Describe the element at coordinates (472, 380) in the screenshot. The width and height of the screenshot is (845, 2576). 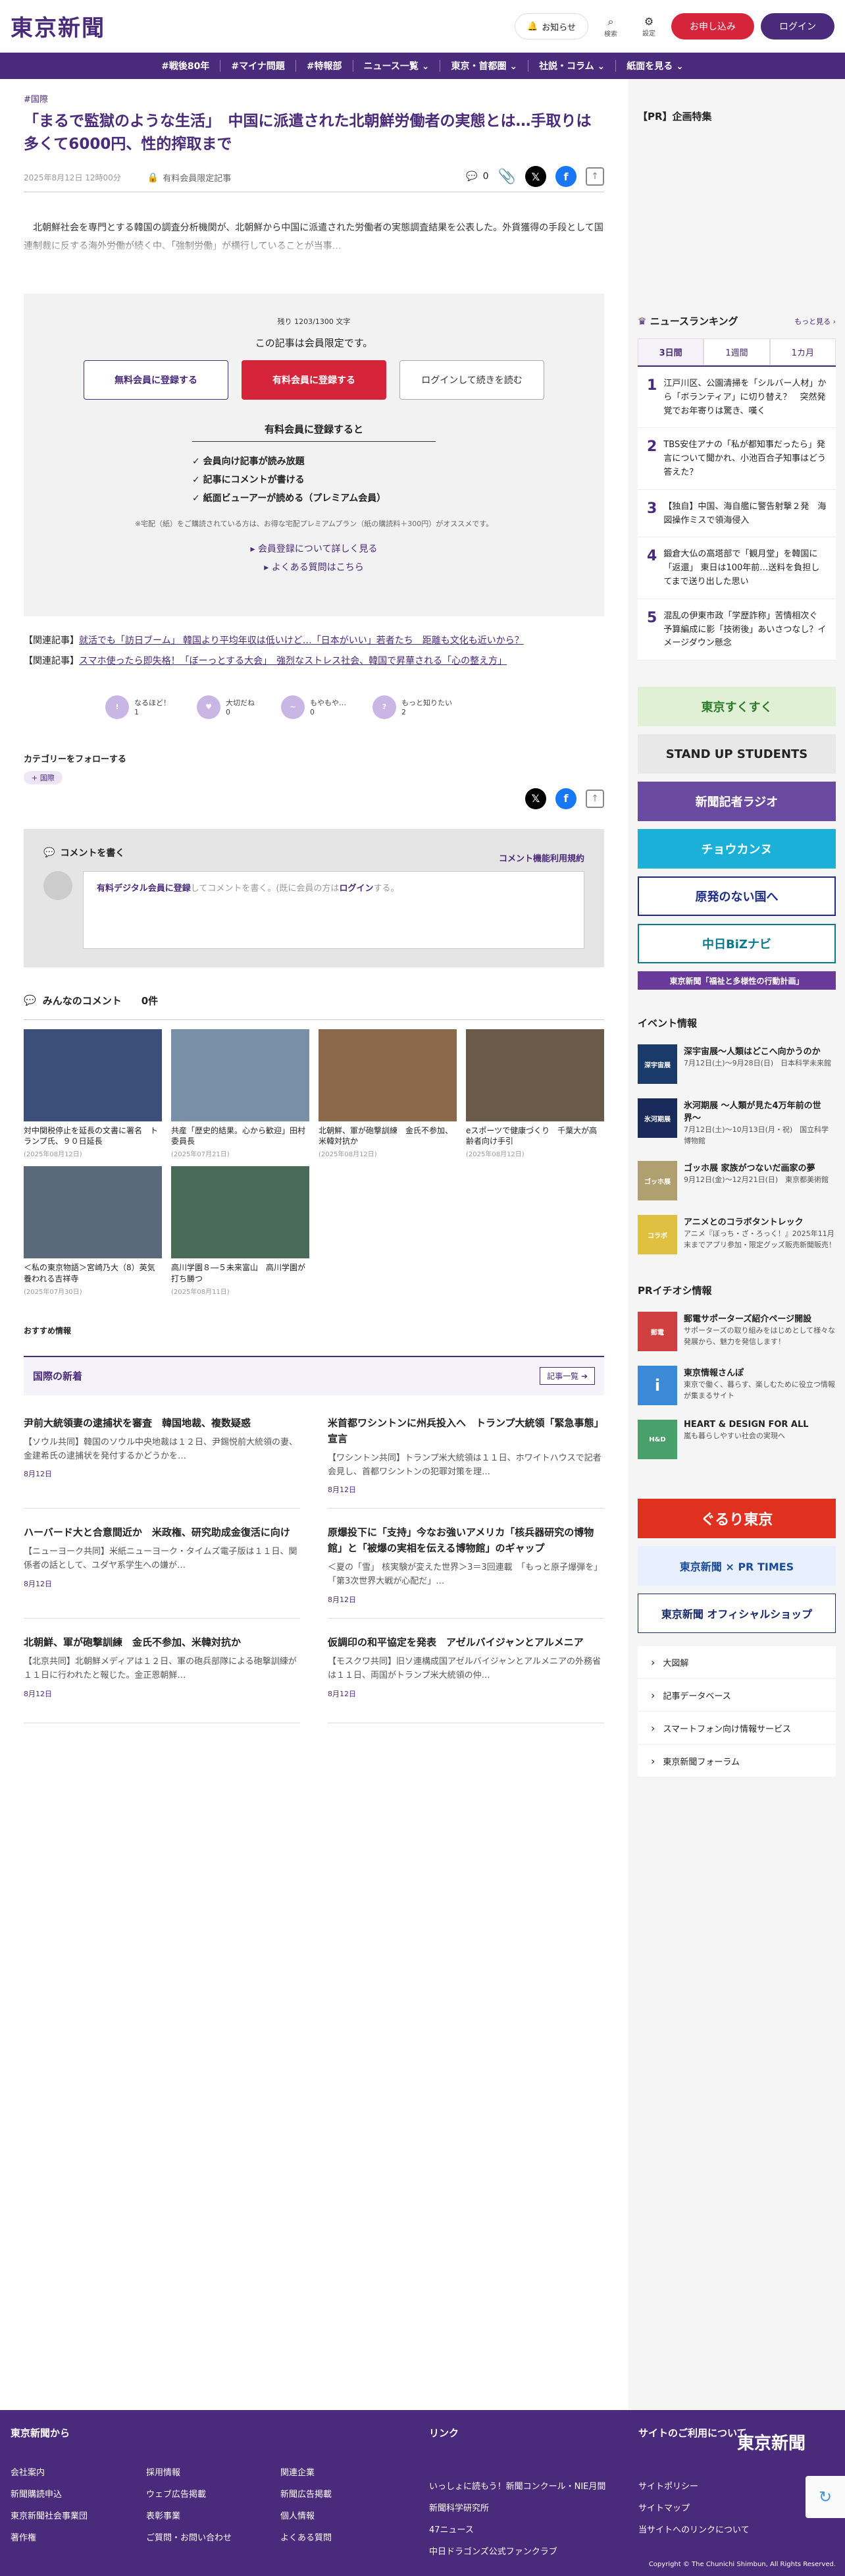
I see `login-continue-button: ログインして続きを読む` at that location.